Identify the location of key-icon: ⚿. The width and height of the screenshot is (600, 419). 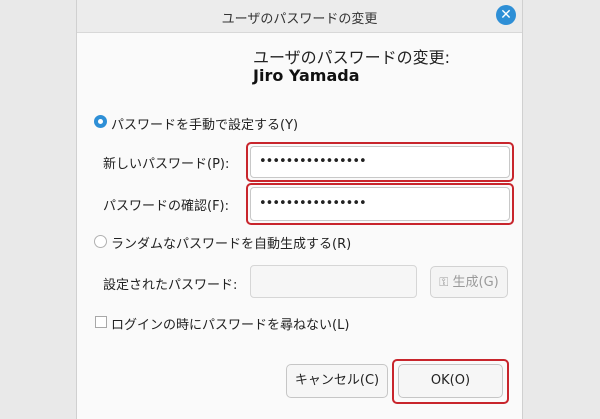
(444, 282).